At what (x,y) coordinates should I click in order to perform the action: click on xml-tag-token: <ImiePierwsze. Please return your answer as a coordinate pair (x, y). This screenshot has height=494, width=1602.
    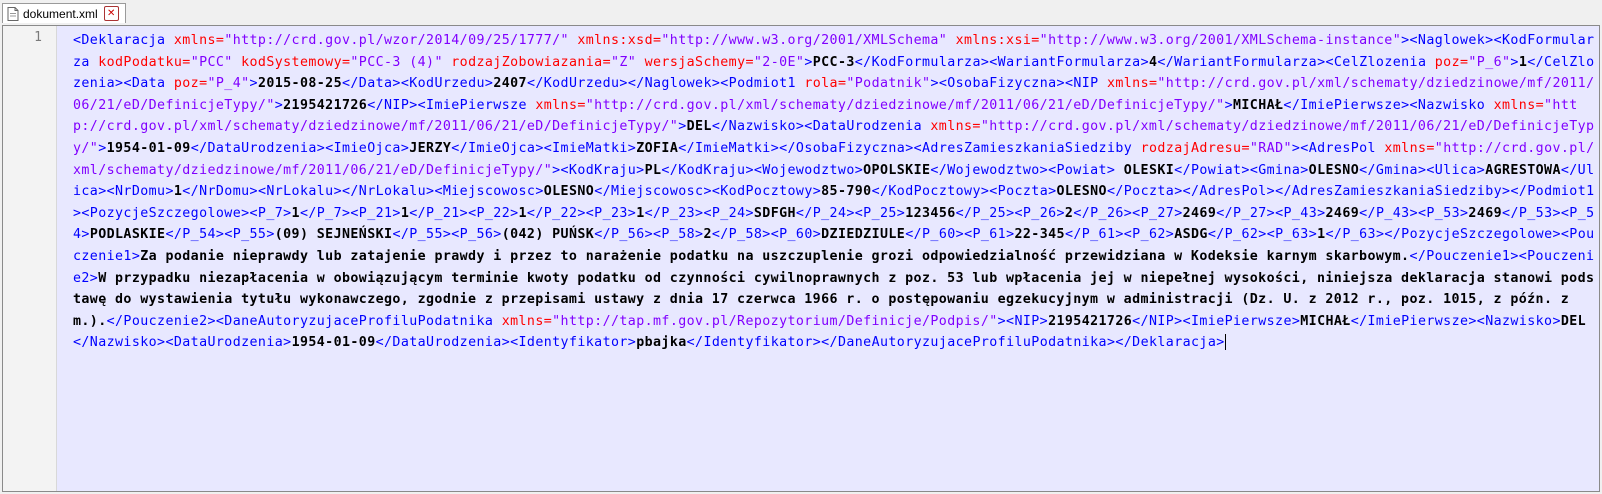
    Looking at the image, I should click on (476, 105).